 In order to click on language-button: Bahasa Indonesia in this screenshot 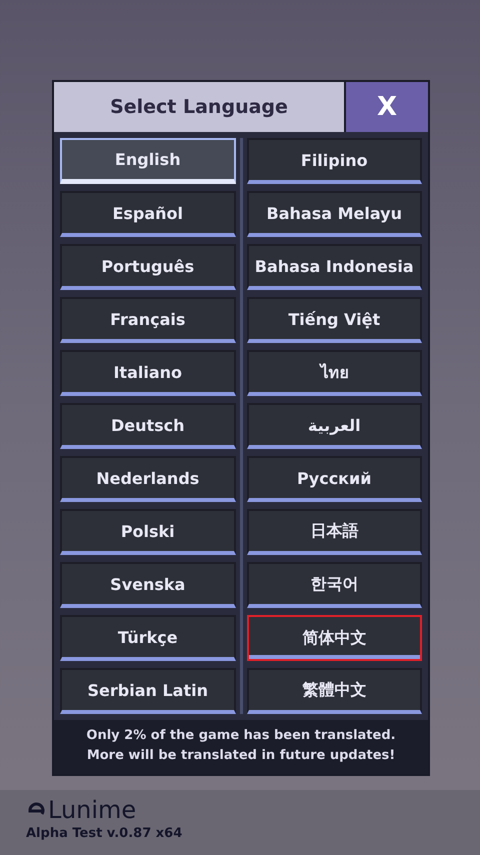, I will do `click(334, 267)`.